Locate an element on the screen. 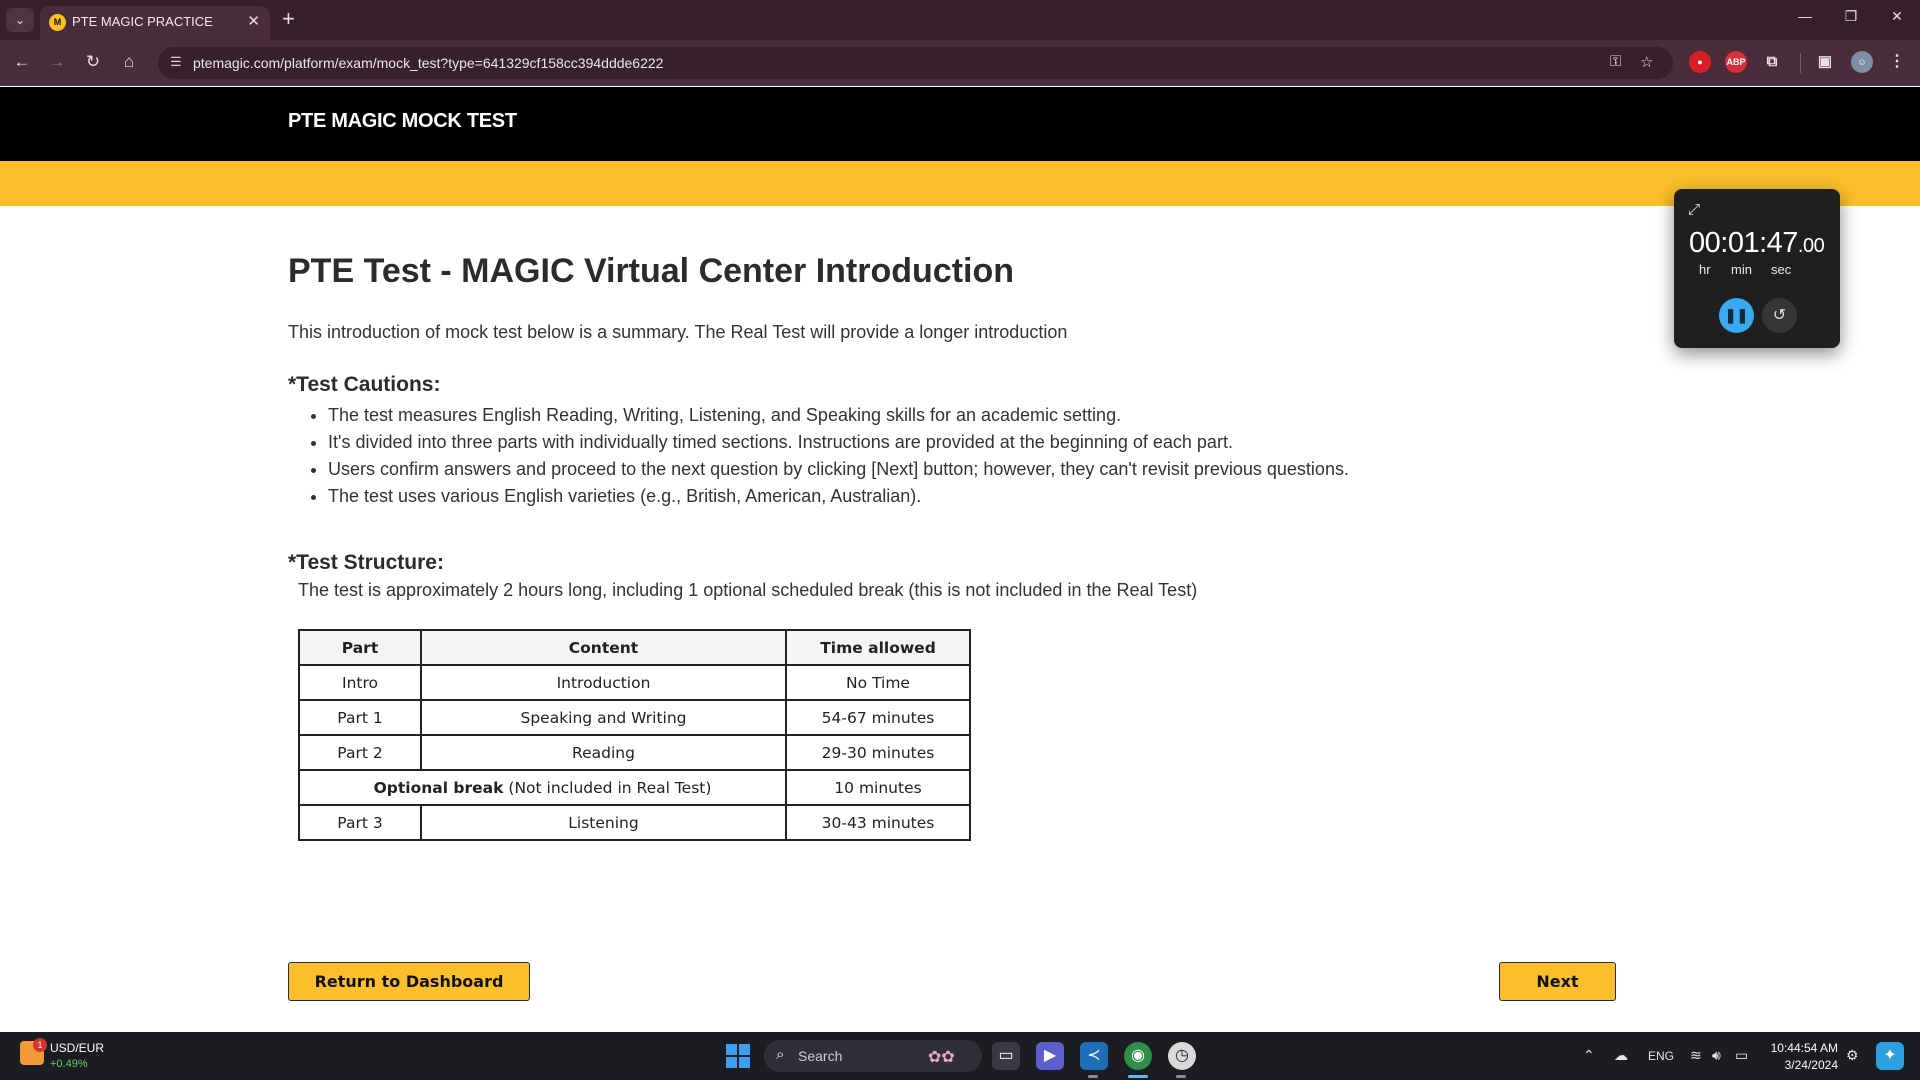  break-label: Optional break is located at coordinates (438, 787).